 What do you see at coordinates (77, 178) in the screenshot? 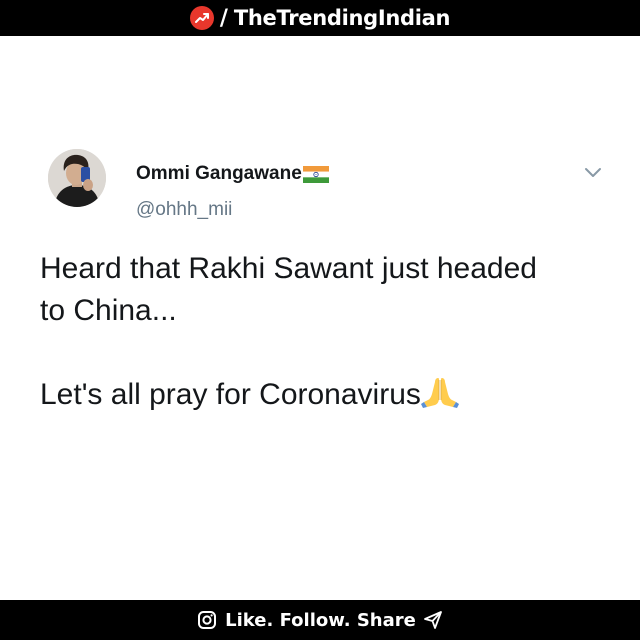
I see `avatar` at bounding box center [77, 178].